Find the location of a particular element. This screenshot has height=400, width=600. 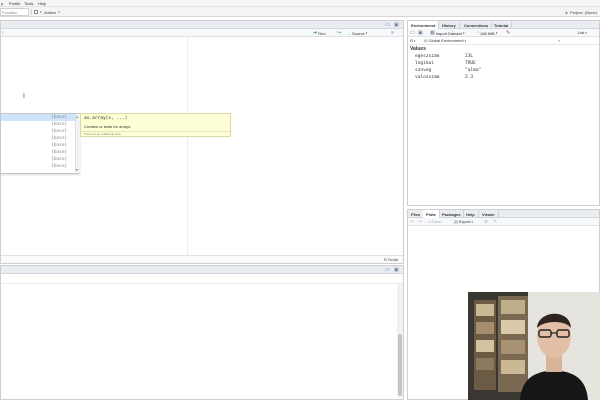

menu-item-0: p is located at coordinates (2, 3).